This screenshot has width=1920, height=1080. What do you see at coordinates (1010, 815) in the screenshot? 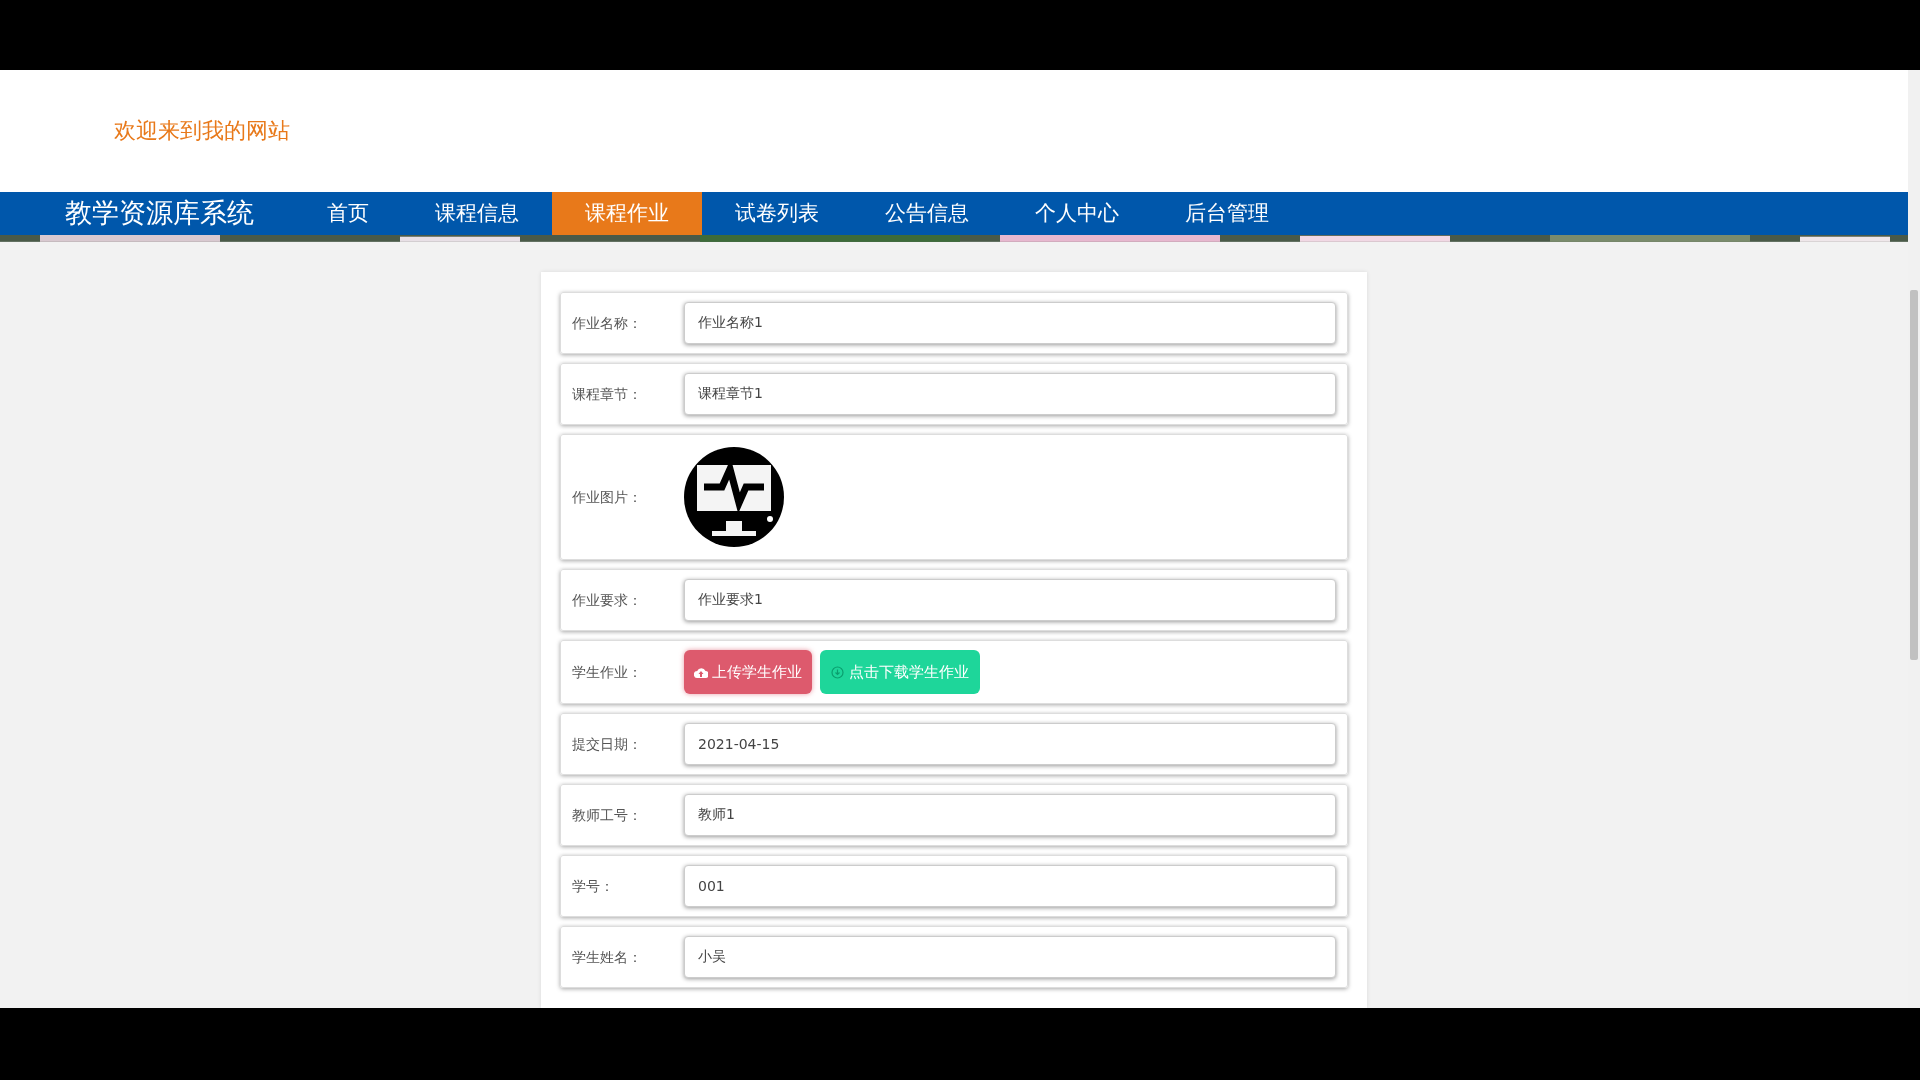
I see `input-field: 教师1` at bounding box center [1010, 815].